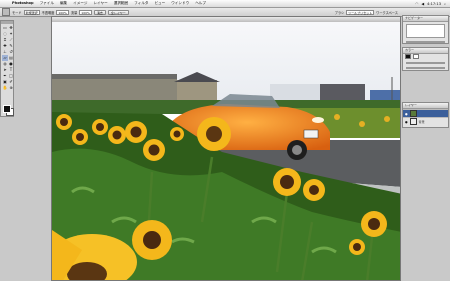 The image size is (450, 281). What do you see at coordinates (80, 3) in the screenshot?
I see `menu-image: イメージ` at bounding box center [80, 3].